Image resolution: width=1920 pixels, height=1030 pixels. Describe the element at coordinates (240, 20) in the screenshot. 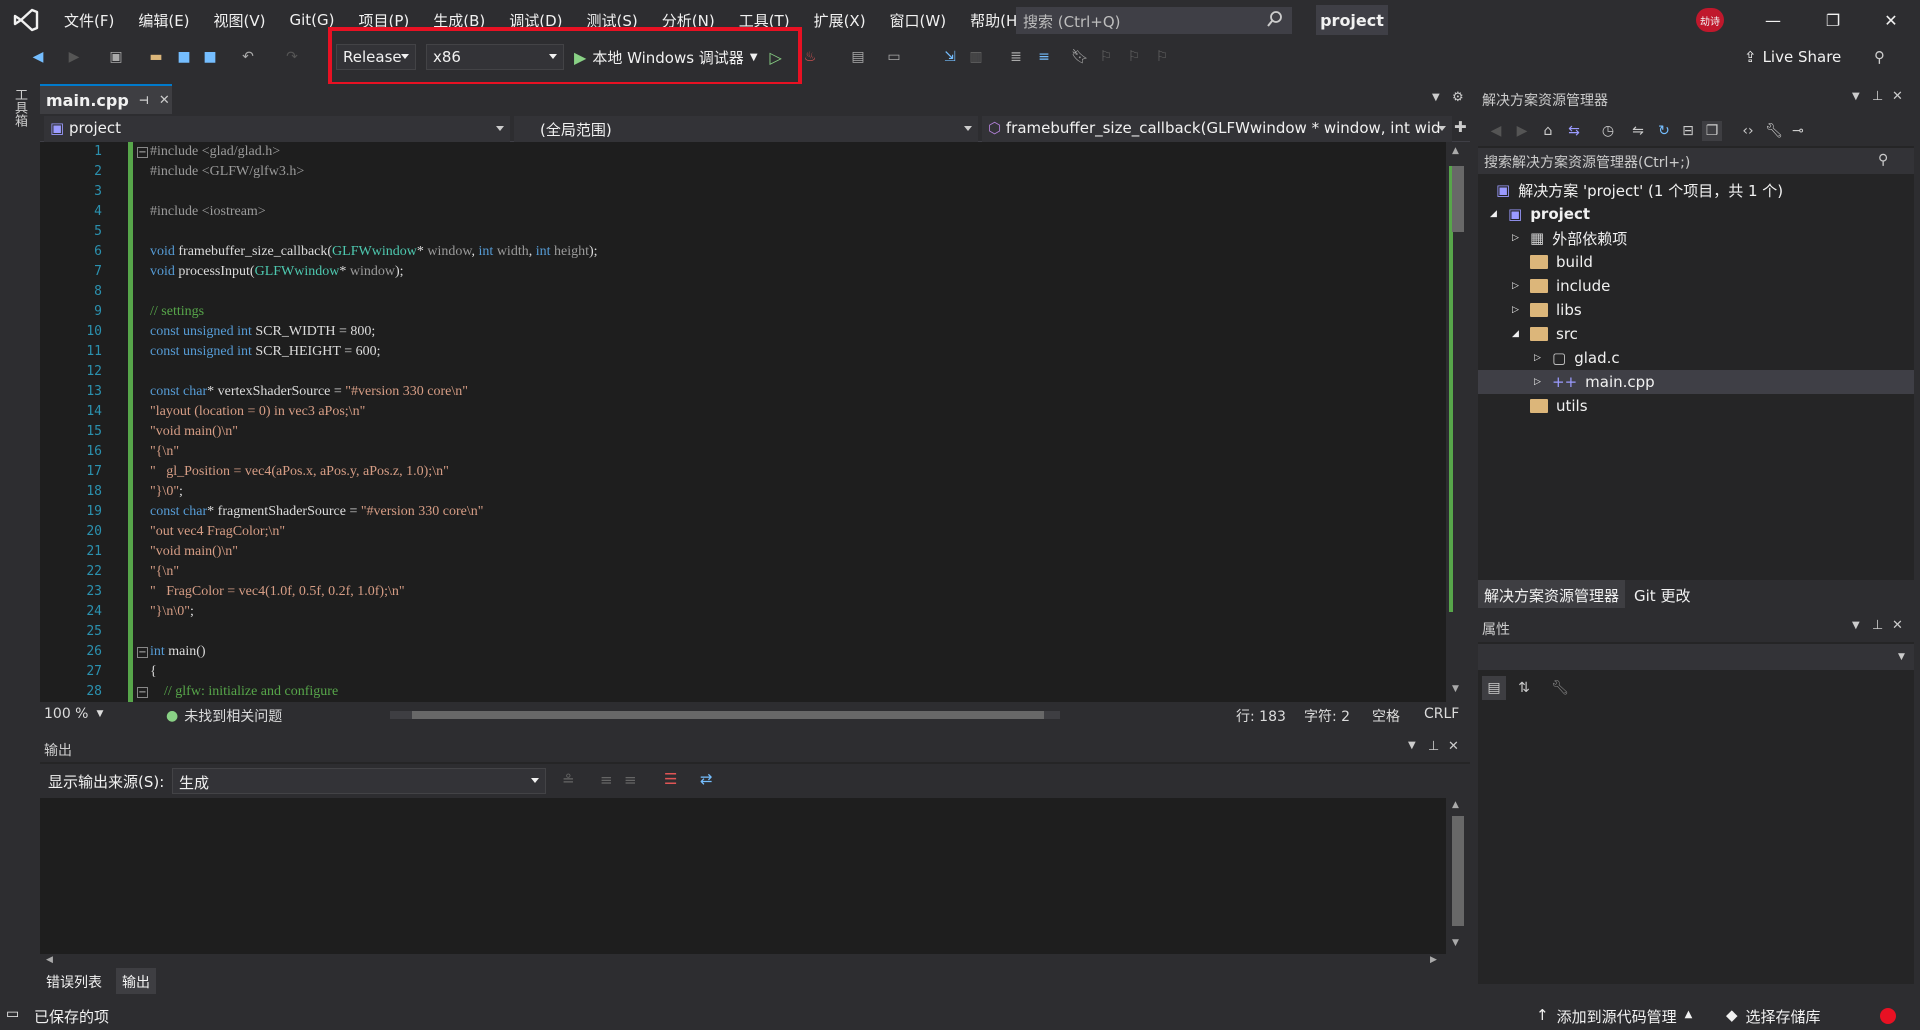

I see `menu-item: 视图(V)` at that location.